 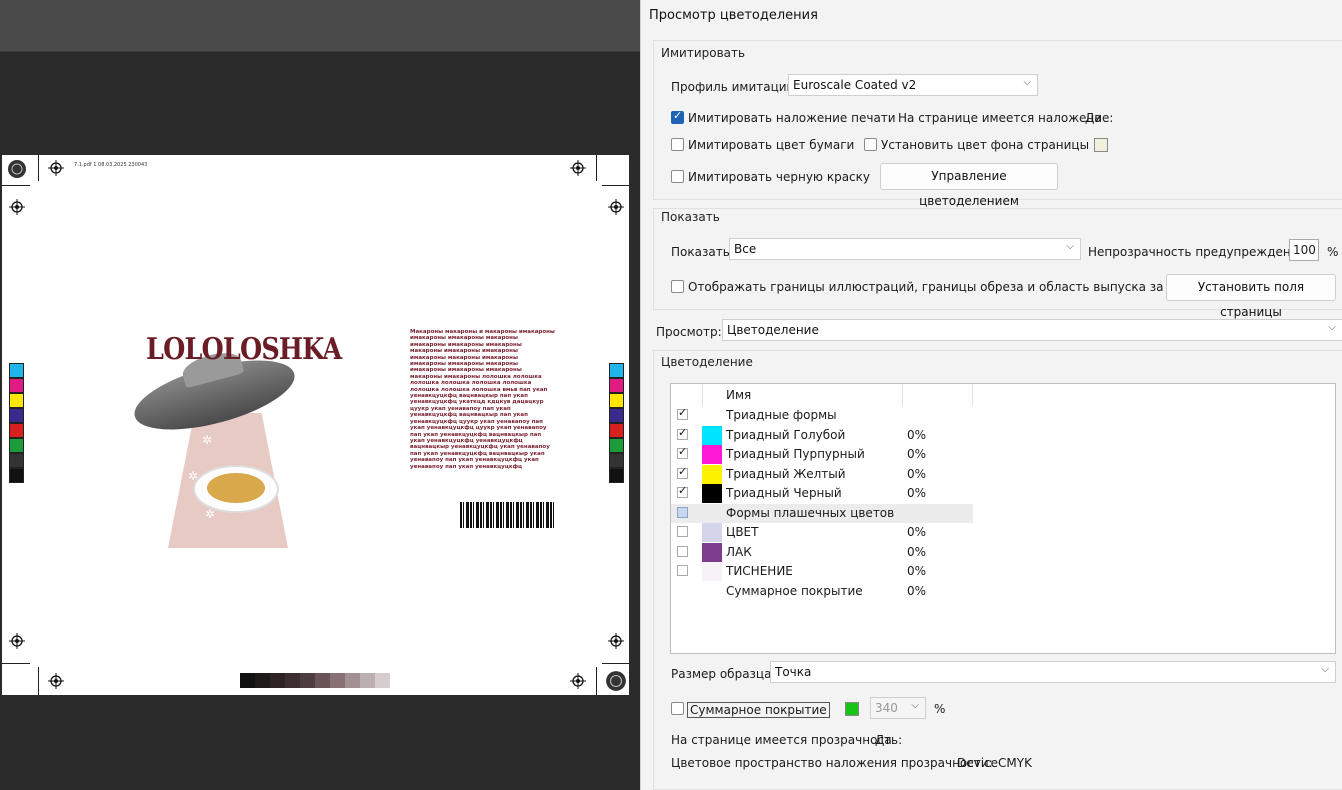 I want to click on separation-row: ТИСНЕНИЕ 0%, so click(x=822, y=571).